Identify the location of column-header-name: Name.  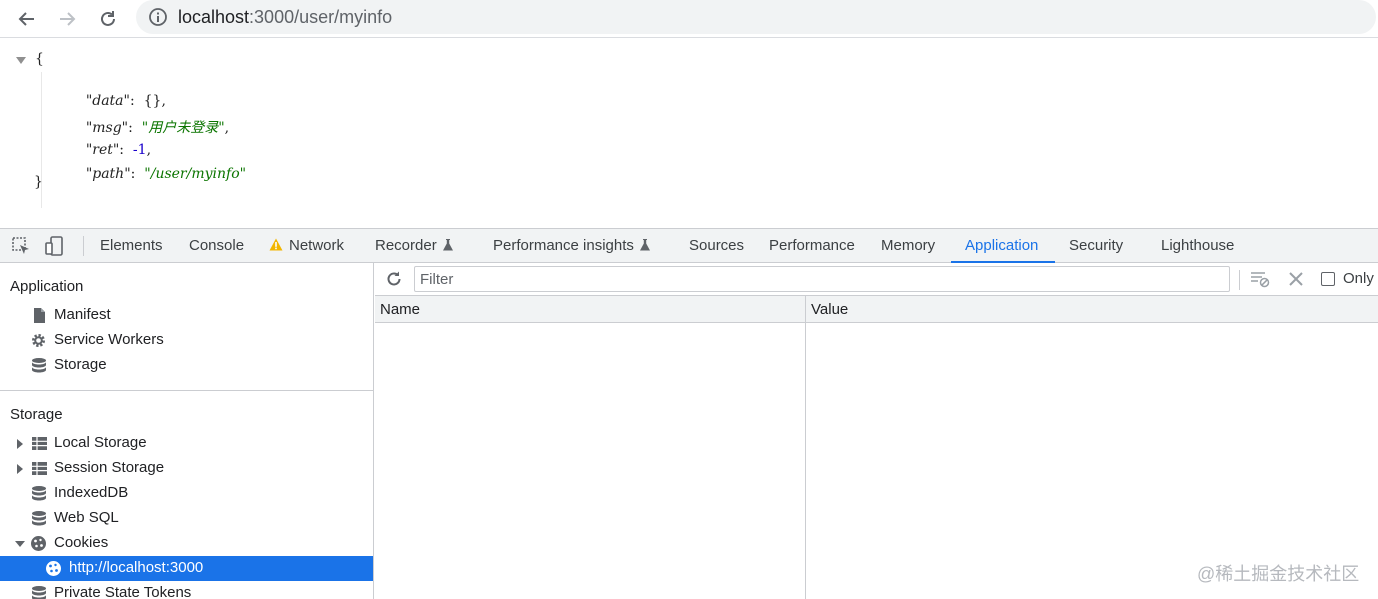
(400, 309).